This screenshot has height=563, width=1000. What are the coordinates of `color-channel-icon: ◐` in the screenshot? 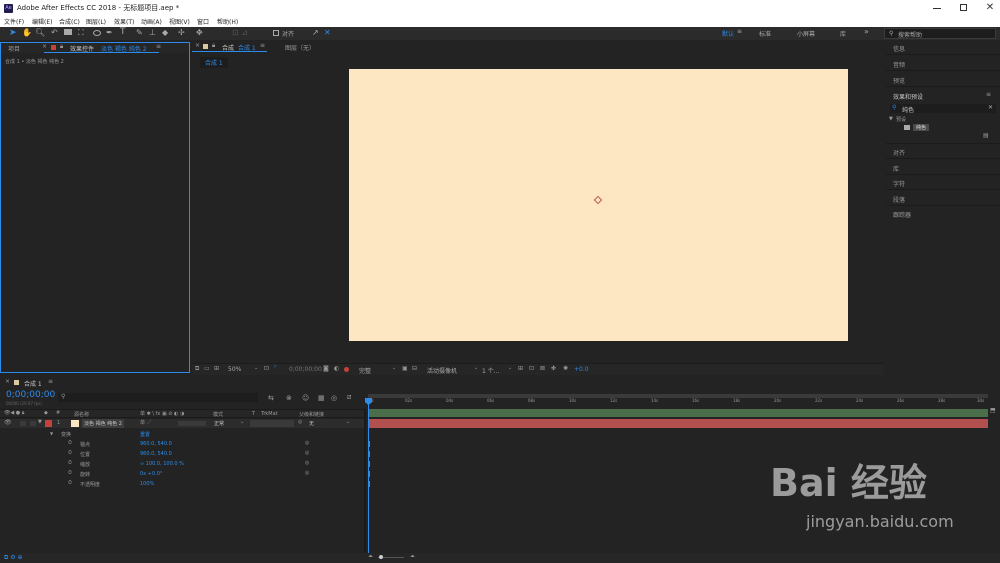 It's located at (336, 368).